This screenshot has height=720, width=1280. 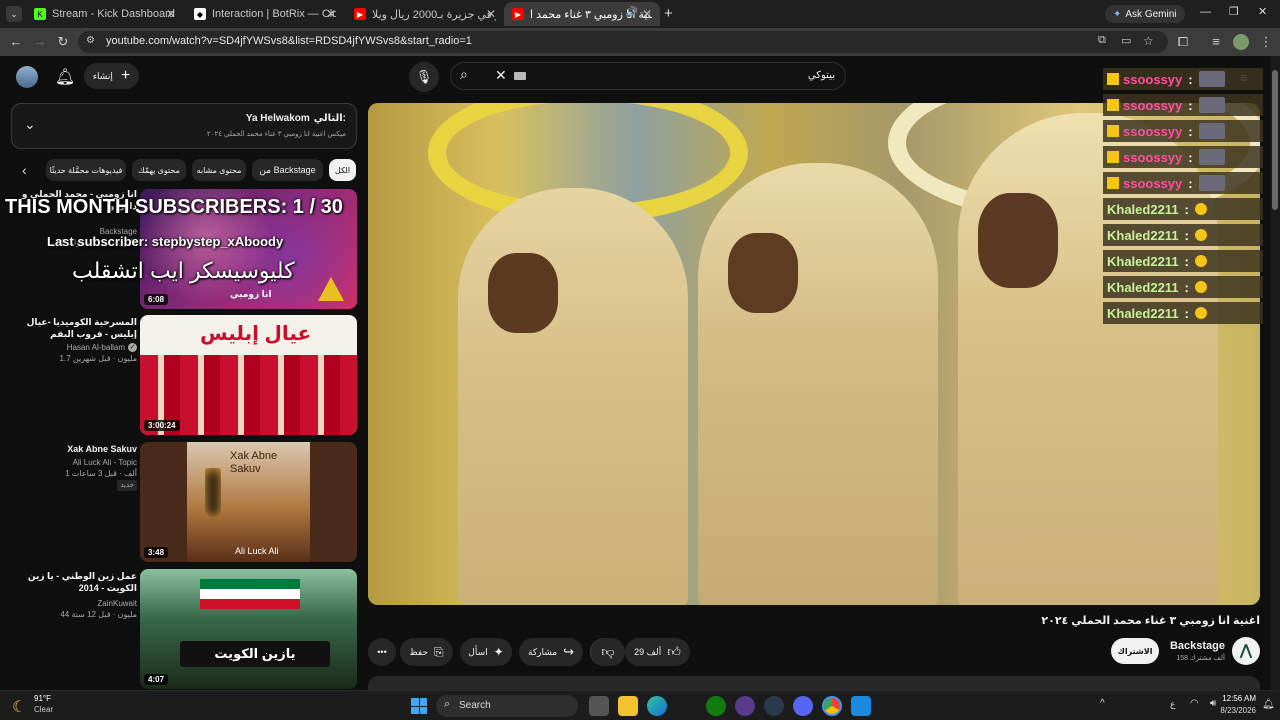 I want to click on taskbar-search-box: ⌕ Search, so click(x=507, y=706).